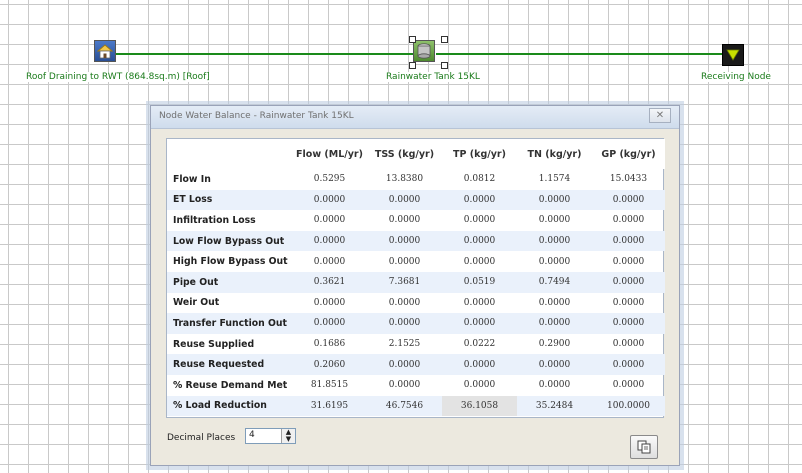  What do you see at coordinates (229, 364) in the screenshot?
I see `row-label: Reuse Requested` at bounding box center [229, 364].